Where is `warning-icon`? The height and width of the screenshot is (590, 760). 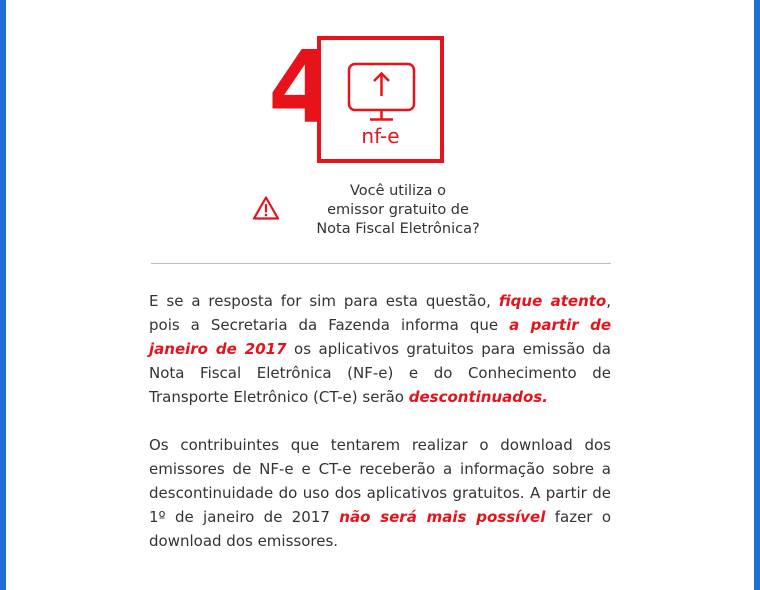
warning-icon is located at coordinates (266, 208).